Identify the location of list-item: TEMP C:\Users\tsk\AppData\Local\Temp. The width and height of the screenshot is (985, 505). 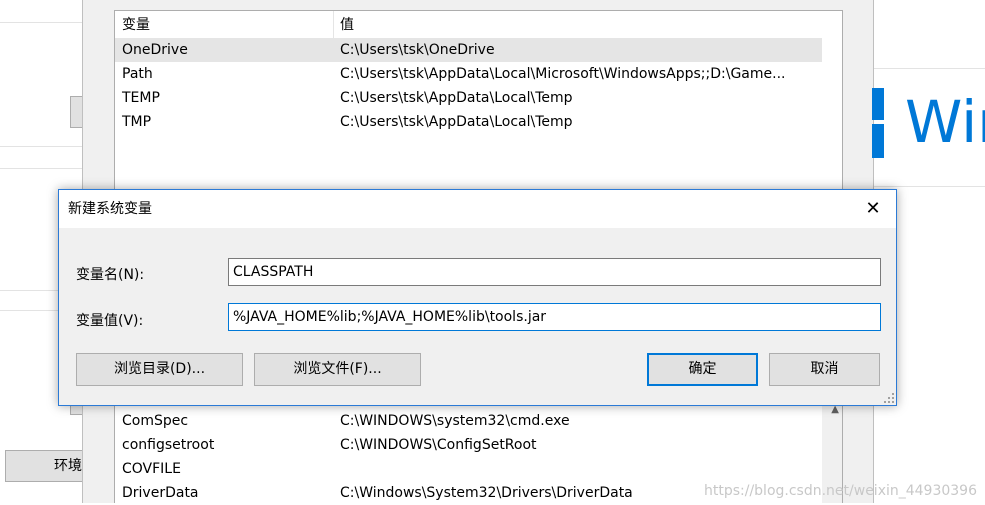
(468, 98).